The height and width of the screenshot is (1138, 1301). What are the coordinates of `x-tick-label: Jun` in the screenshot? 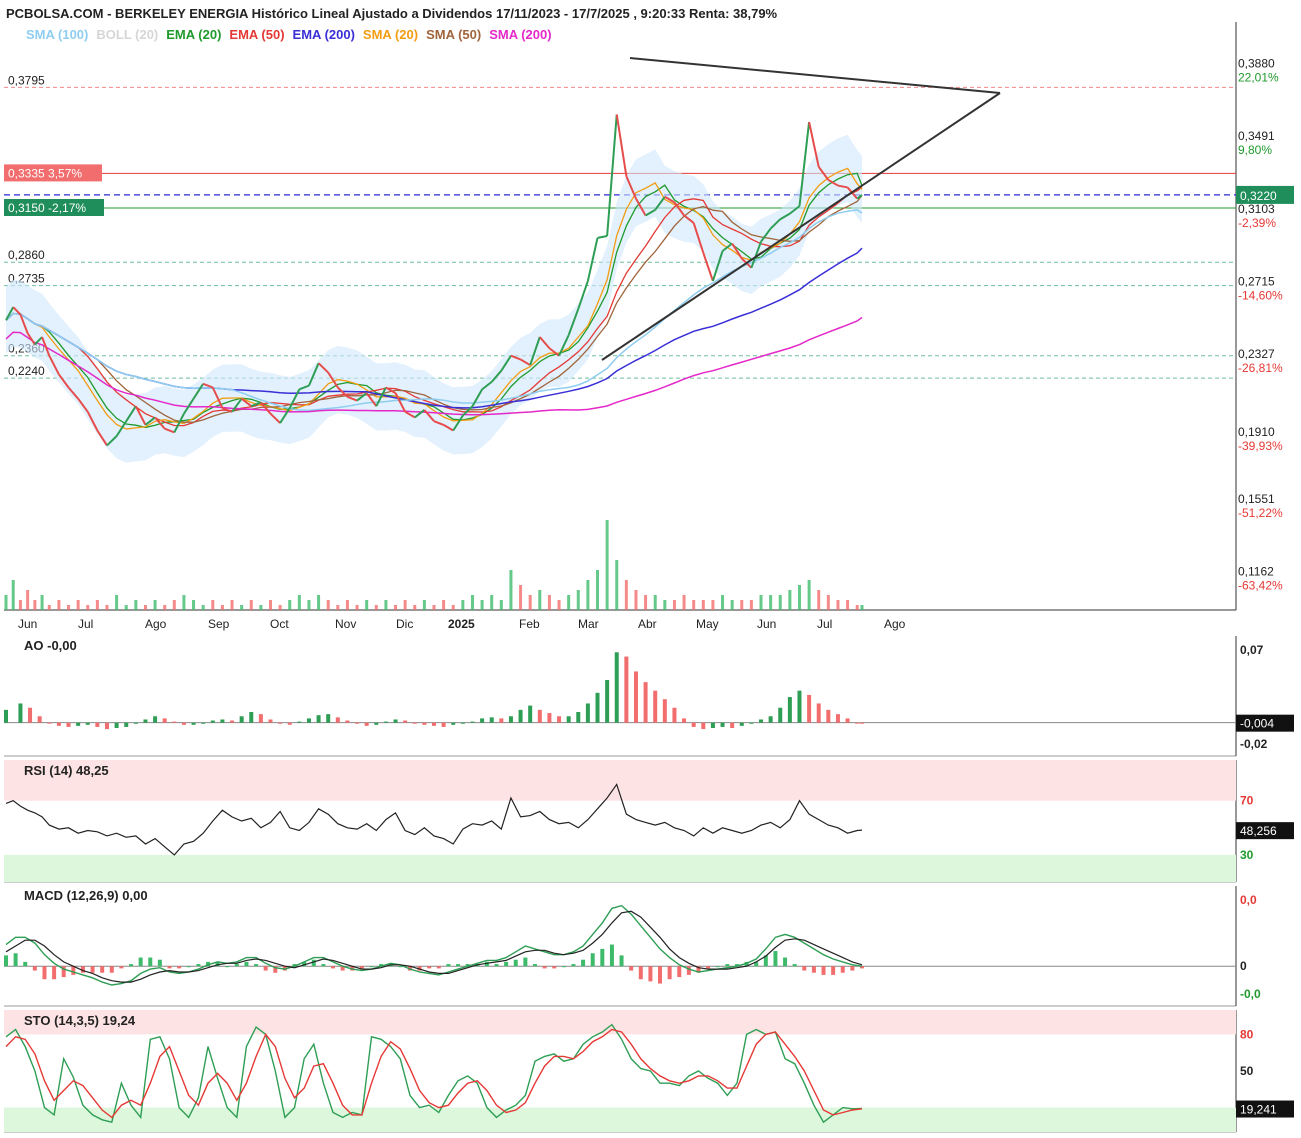 It's located at (766, 624).